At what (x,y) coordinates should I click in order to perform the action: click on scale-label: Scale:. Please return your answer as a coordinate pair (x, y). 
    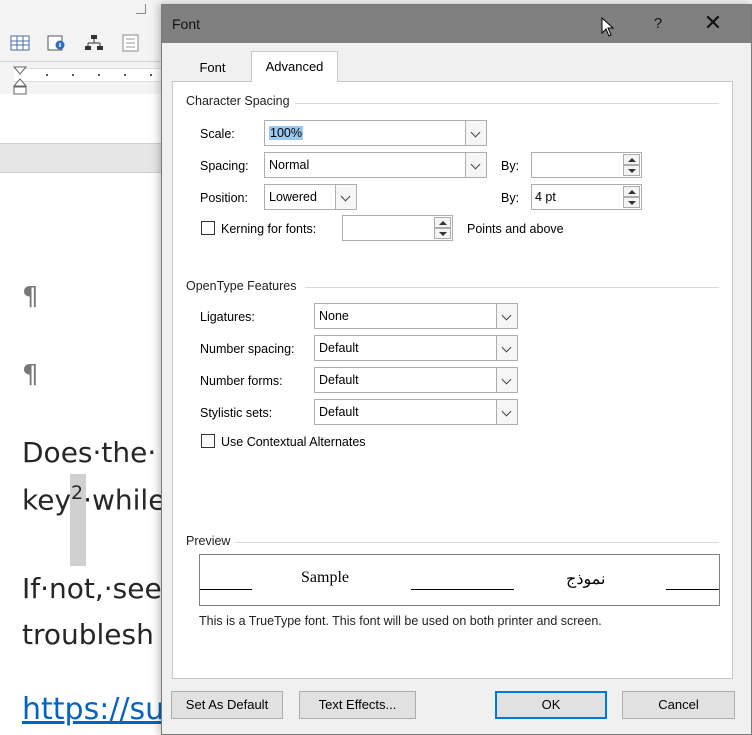
    Looking at the image, I should click on (217, 134).